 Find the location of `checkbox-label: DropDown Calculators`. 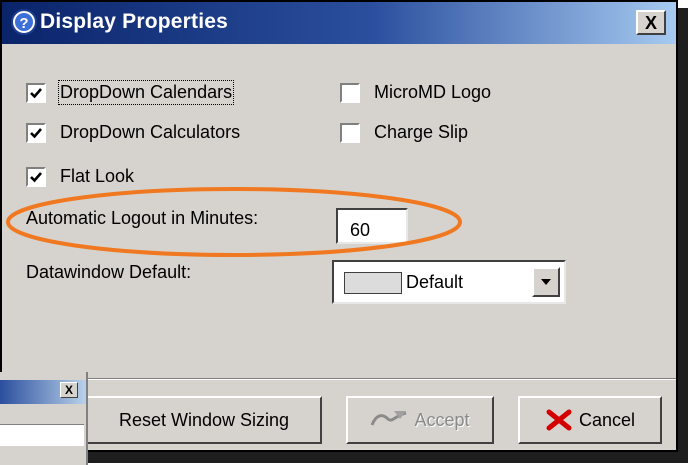

checkbox-label: DropDown Calculators is located at coordinates (150, 132).